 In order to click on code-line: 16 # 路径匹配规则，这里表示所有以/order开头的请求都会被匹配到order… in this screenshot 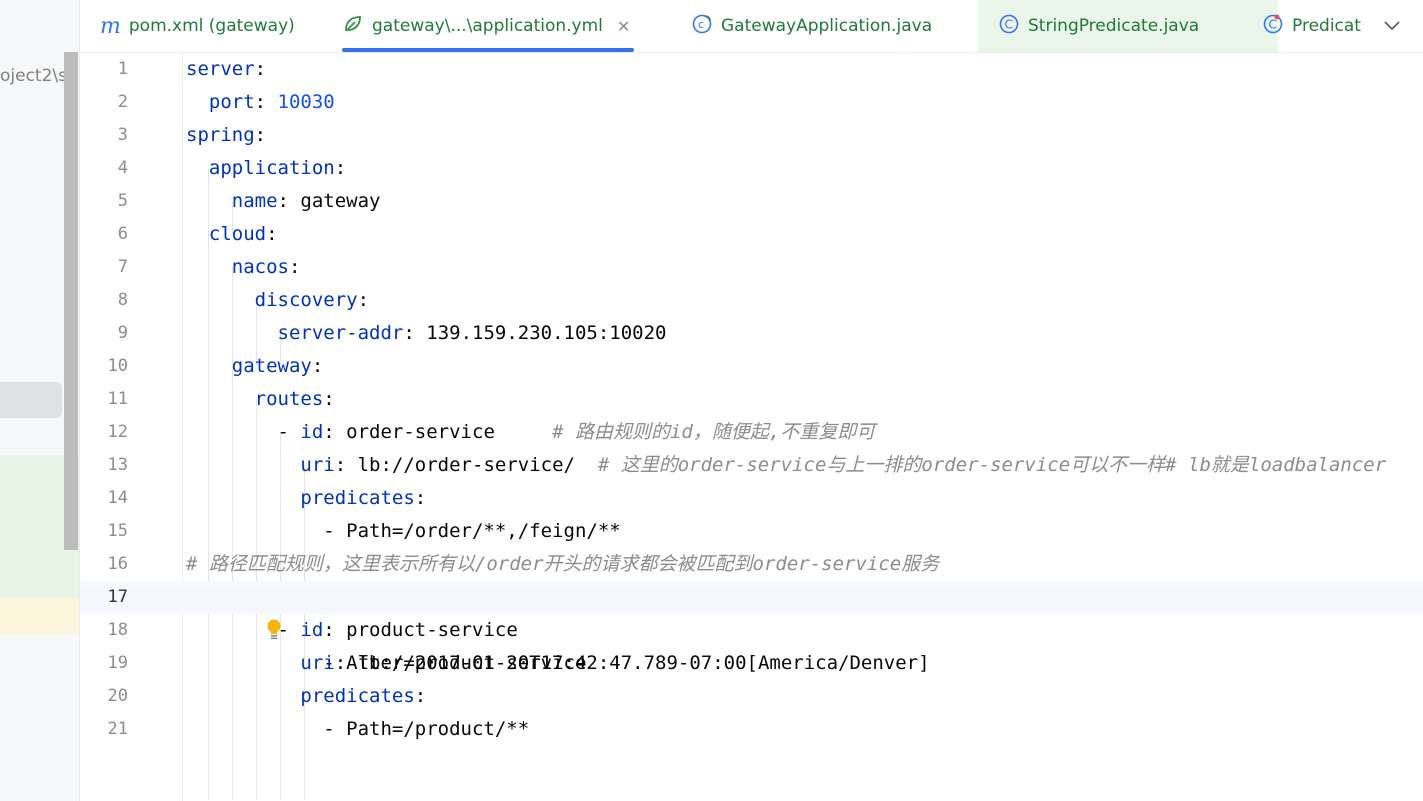, I will do `click(751, 564)`.